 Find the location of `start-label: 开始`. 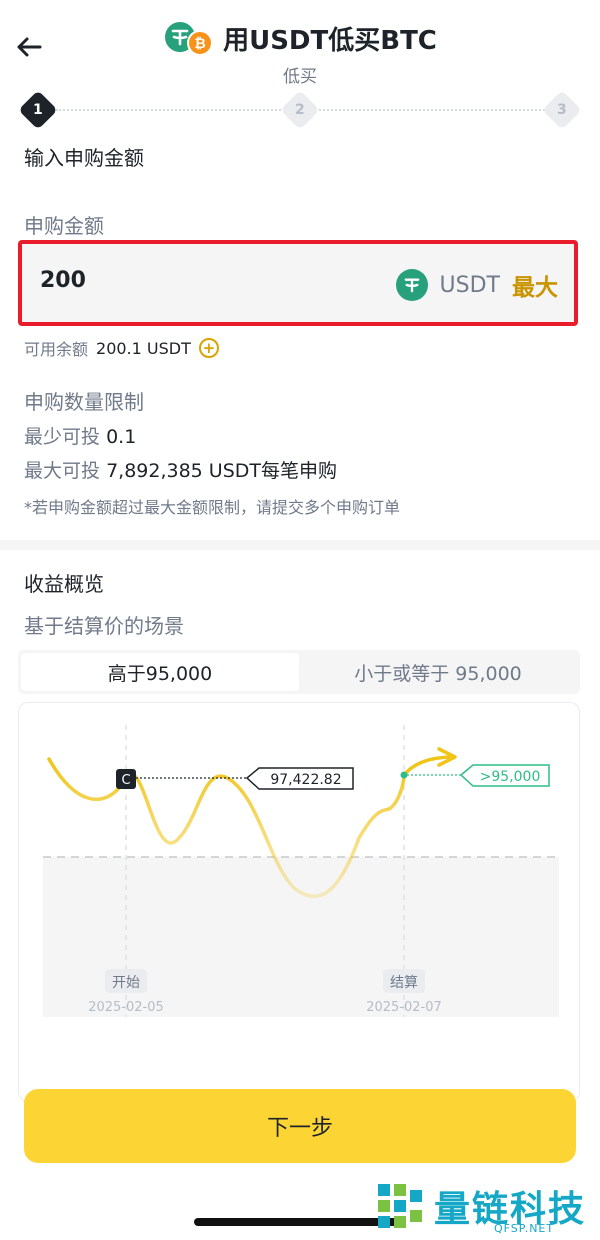

start-label: 开始 is located at coordinates (126, 983).